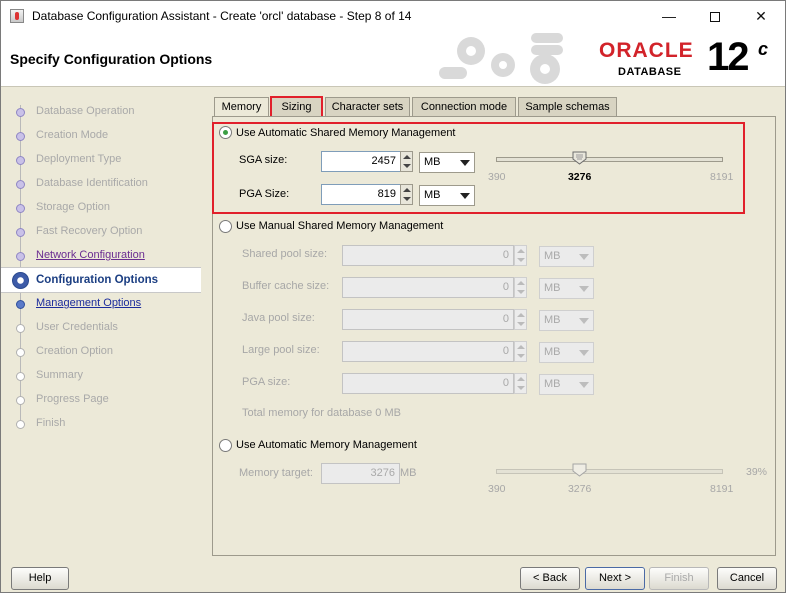 The image size is (786, 593). What do you see at coordinates (408, 473) in the screenshot?
I see `memory-target-unit: MB` at bounding box center [408, 473].